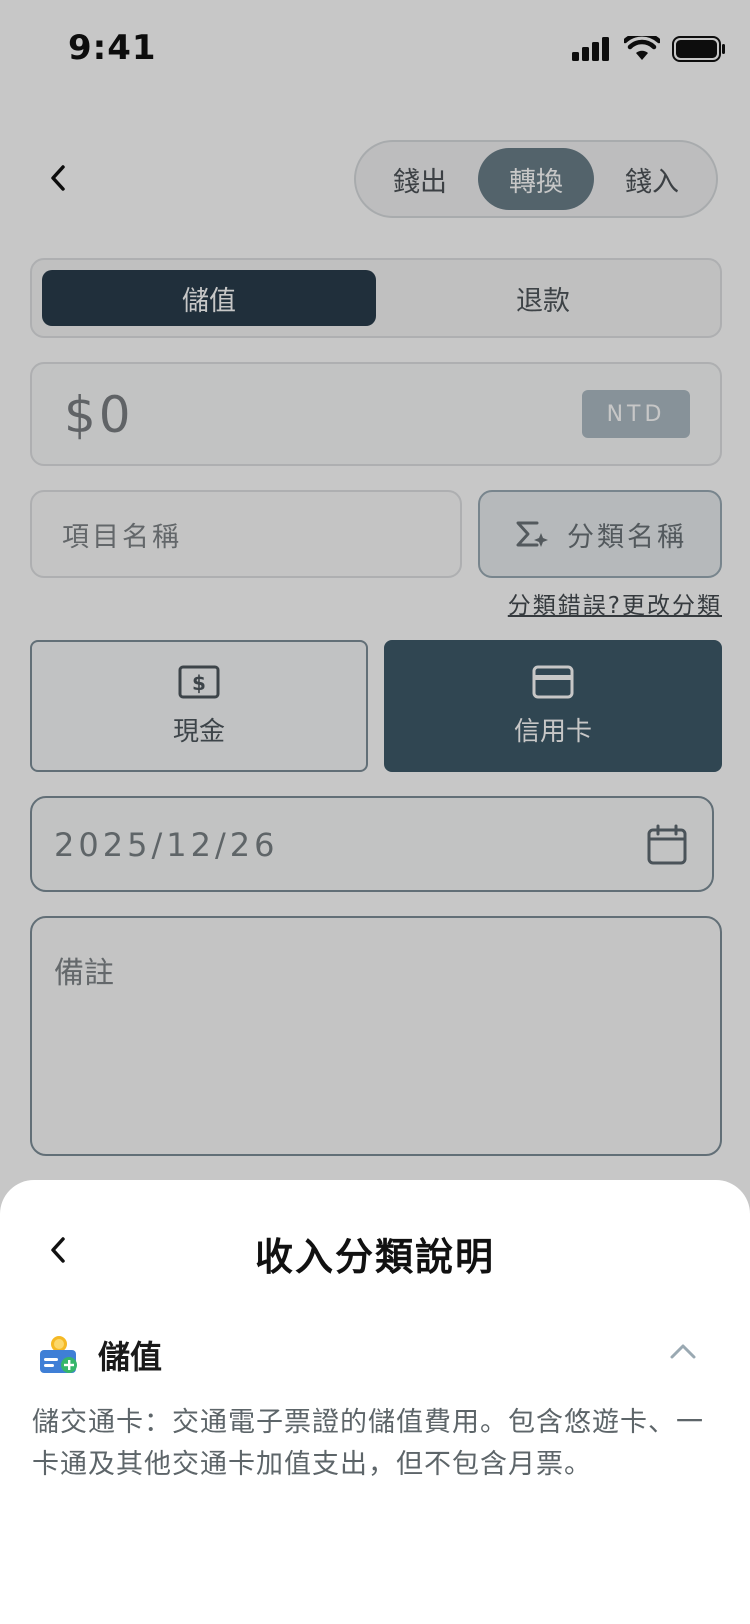 Image resolution: width=750 pixels, height=1624 pixels. What do you see at coordinates (374, 1257) in the screenshot?
I see `sheet-title: 收入分類說明` at bounding box center [374, 1257].